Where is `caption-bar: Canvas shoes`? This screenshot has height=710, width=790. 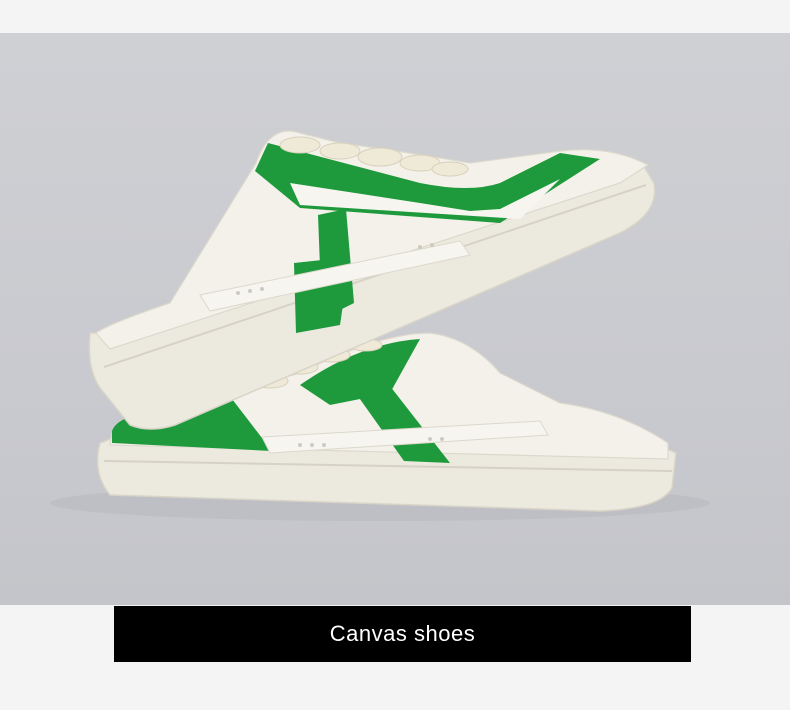
caption-bar: Canvas shoes is located at coordinates (402, 634).